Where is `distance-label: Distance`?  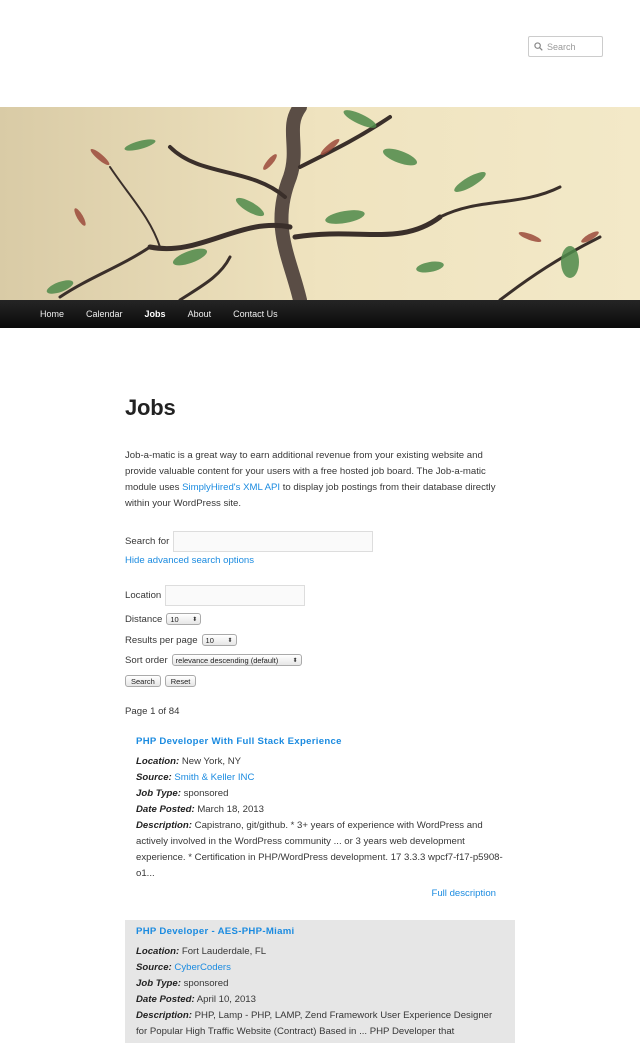
distance-label: Distance is located at coordinates (144, 619).